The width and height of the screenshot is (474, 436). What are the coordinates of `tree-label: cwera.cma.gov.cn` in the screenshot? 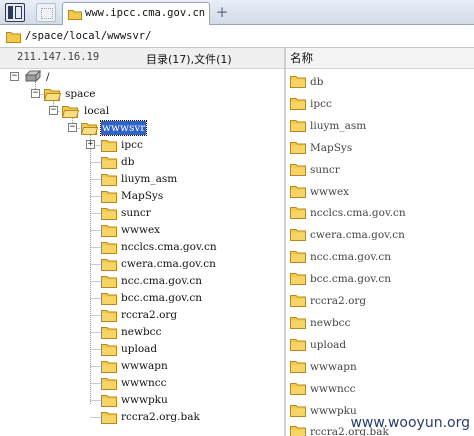 It's located at (168, 264).